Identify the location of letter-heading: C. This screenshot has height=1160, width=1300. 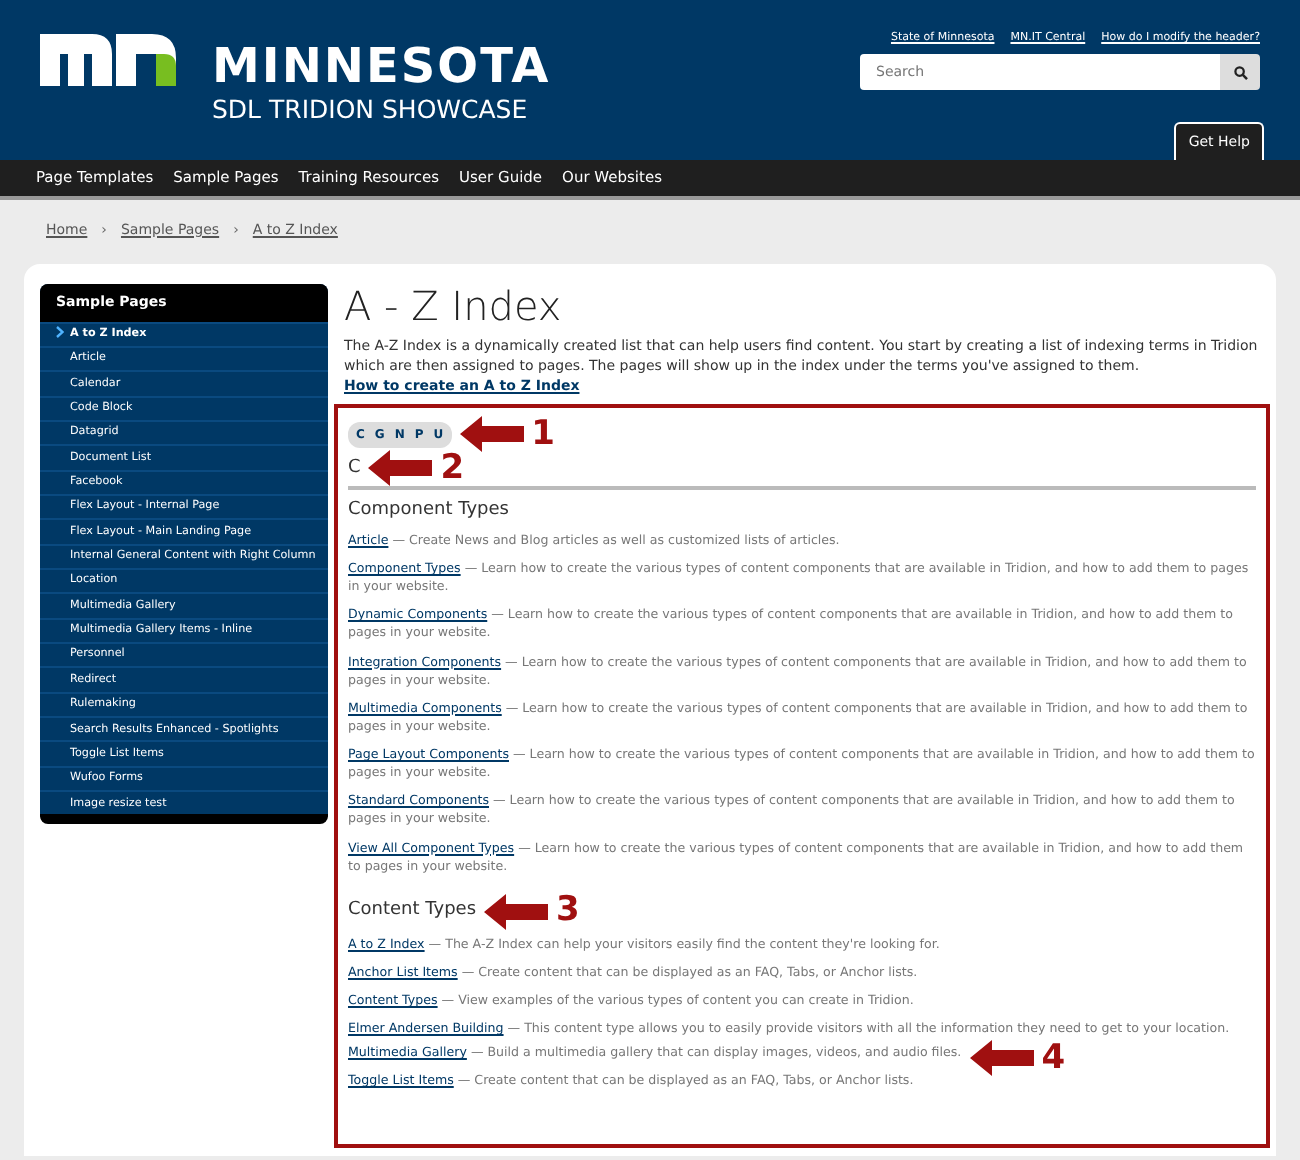
(354, 468).